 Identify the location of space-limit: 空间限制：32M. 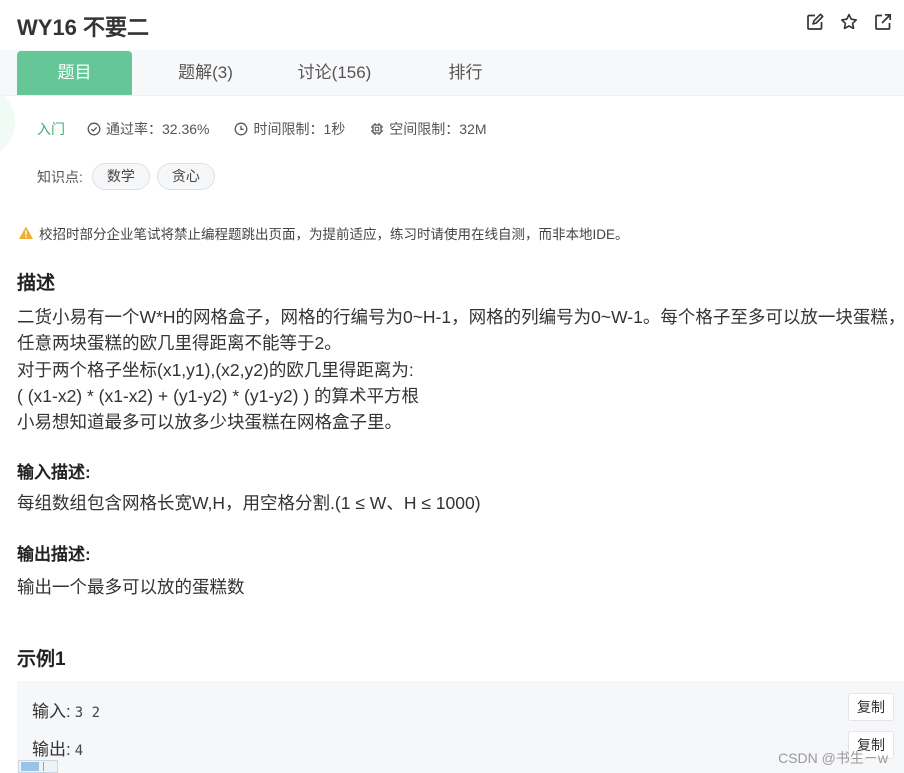
(428, 129).